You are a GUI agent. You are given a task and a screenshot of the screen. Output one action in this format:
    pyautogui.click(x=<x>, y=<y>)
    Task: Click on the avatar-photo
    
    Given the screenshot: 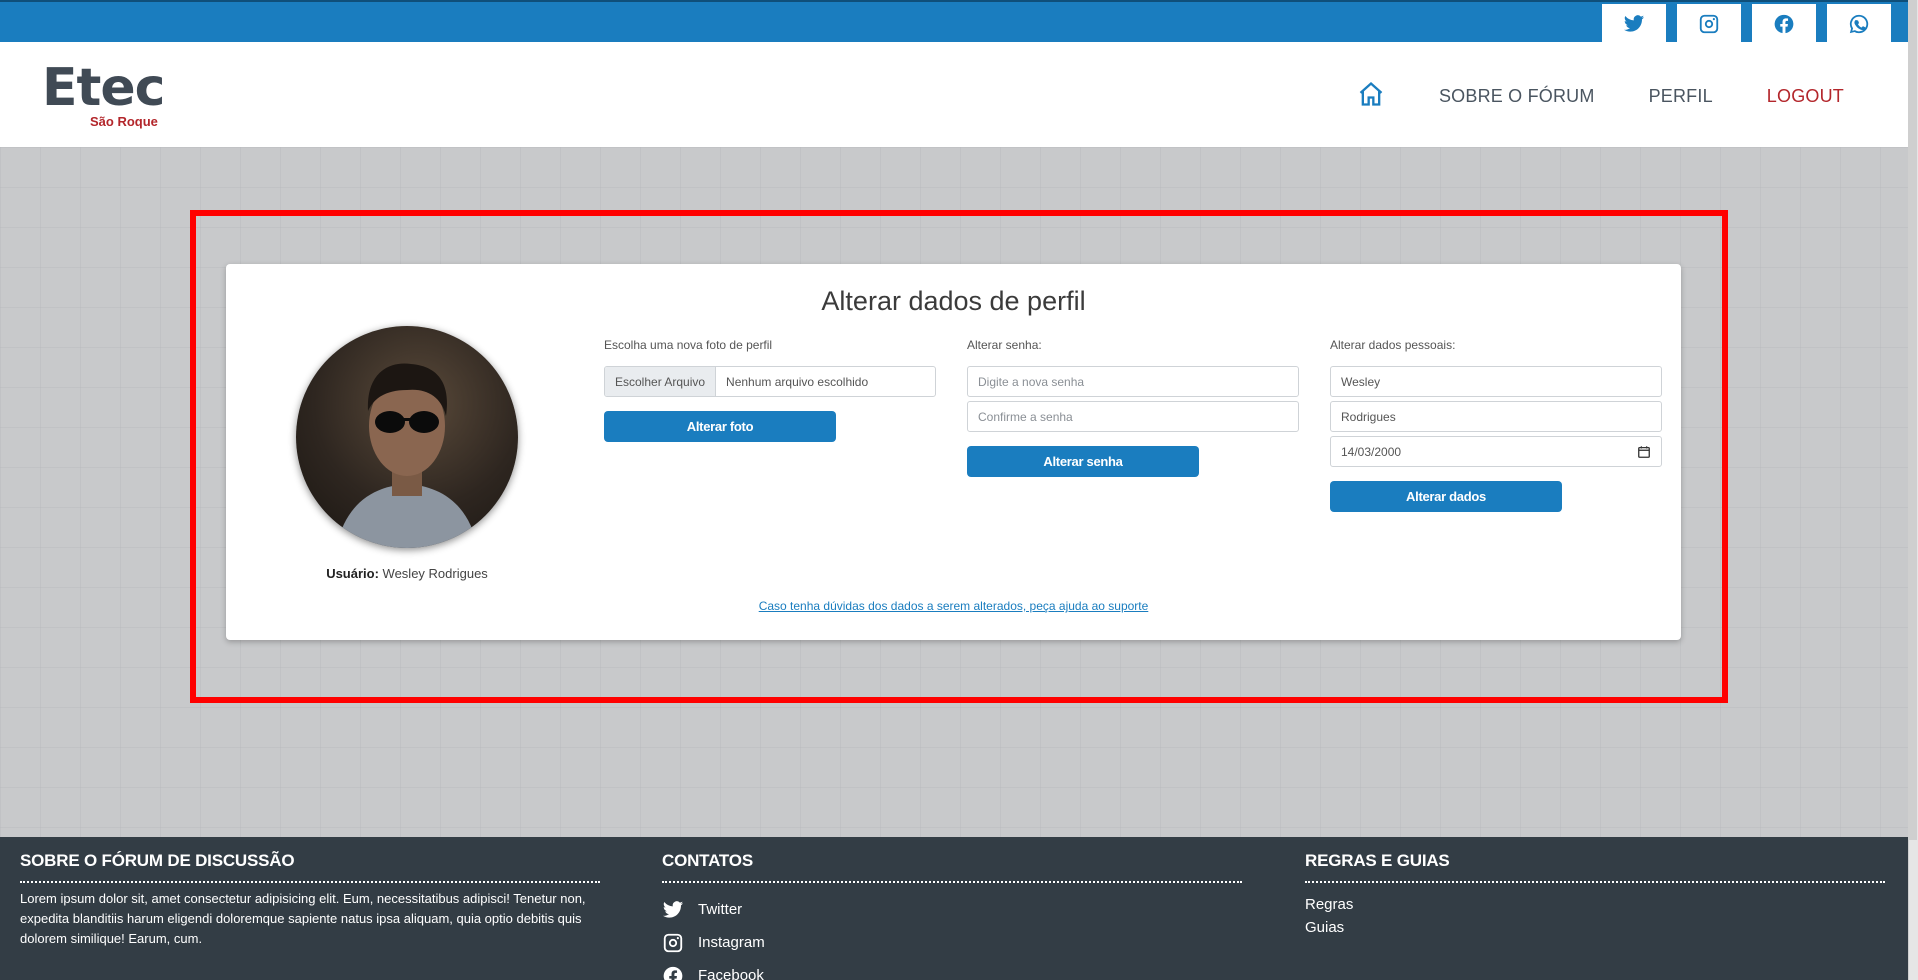 What is the action you would take?
    pyautogui.click(x=407, y=455)
    